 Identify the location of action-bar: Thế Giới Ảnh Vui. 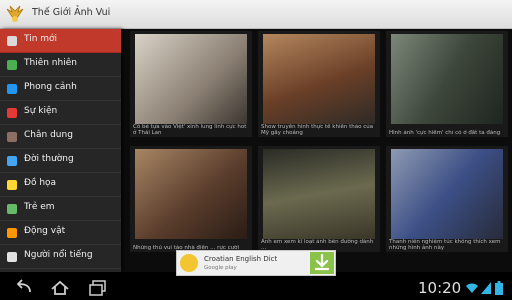
(256, 14).